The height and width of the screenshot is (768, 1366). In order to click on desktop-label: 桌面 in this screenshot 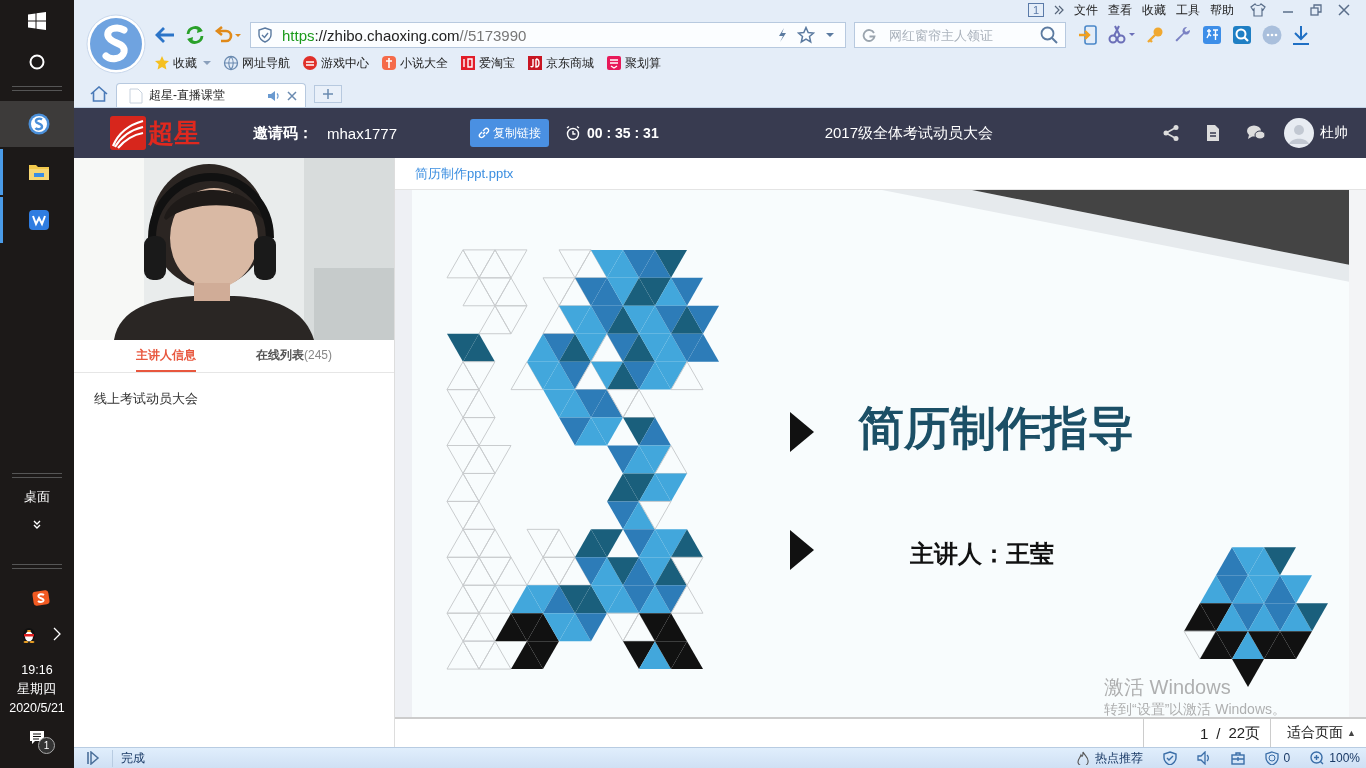, I will do `click(37, 497)`.